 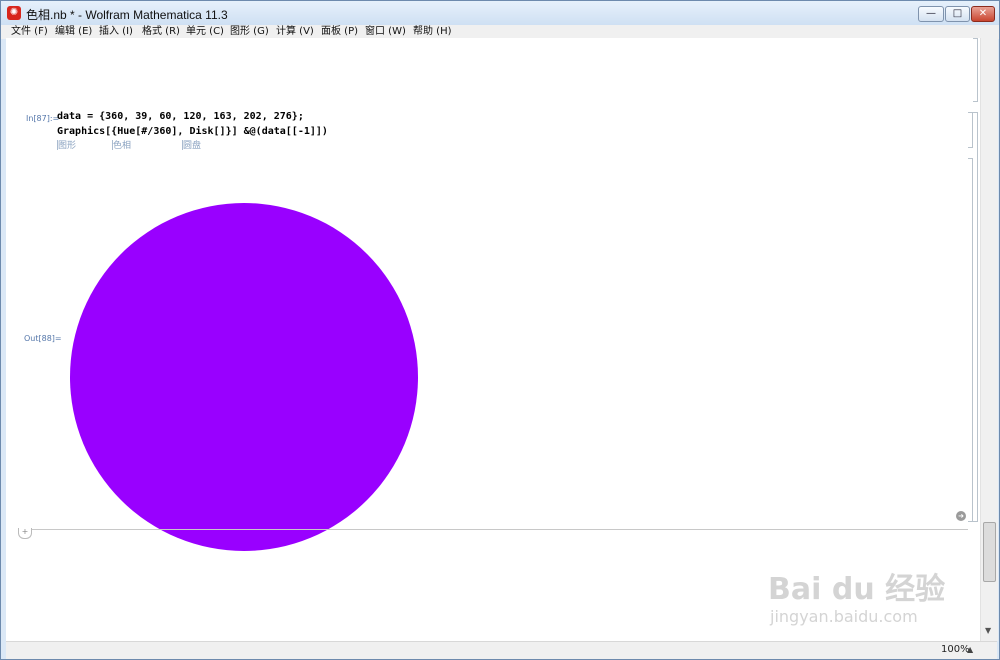 What do you see at coordinates (955, 649) in the screenshot?
I see `zoom-level: 100%` at bounding box center [955, 649].